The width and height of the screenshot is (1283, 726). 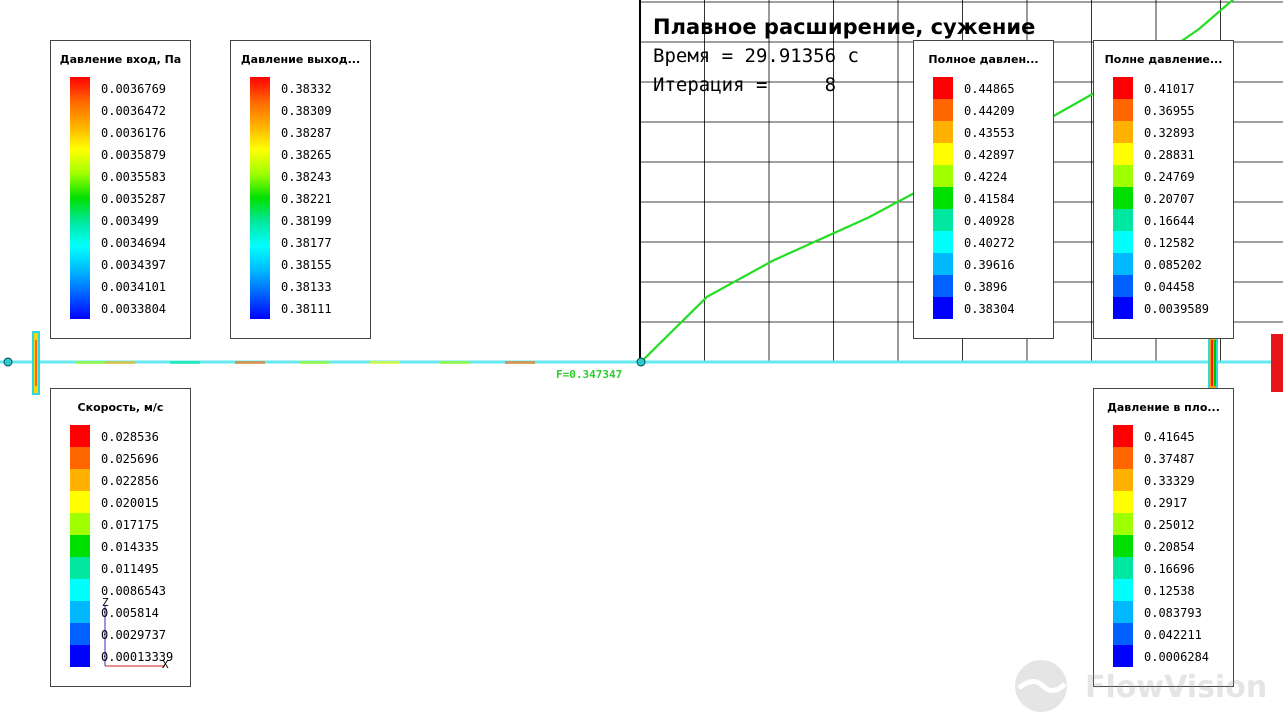 I want to click on legend-value: 0.38155, so click(x=306, y=265).